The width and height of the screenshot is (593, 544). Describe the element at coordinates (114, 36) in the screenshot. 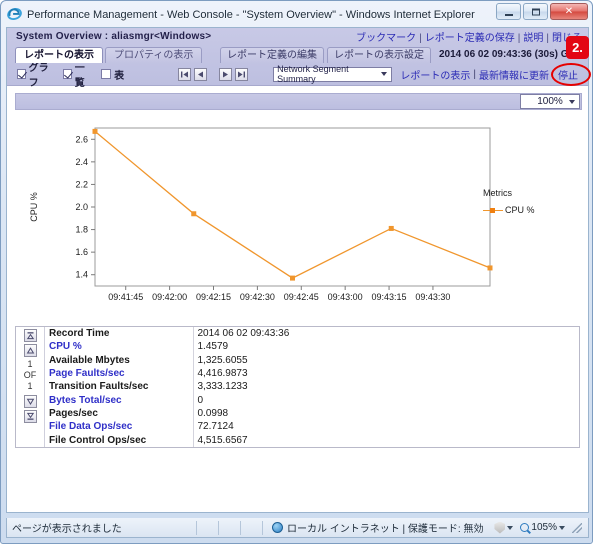

I see `page-title: System Overview : aliasmgr<Windows>` at that location.